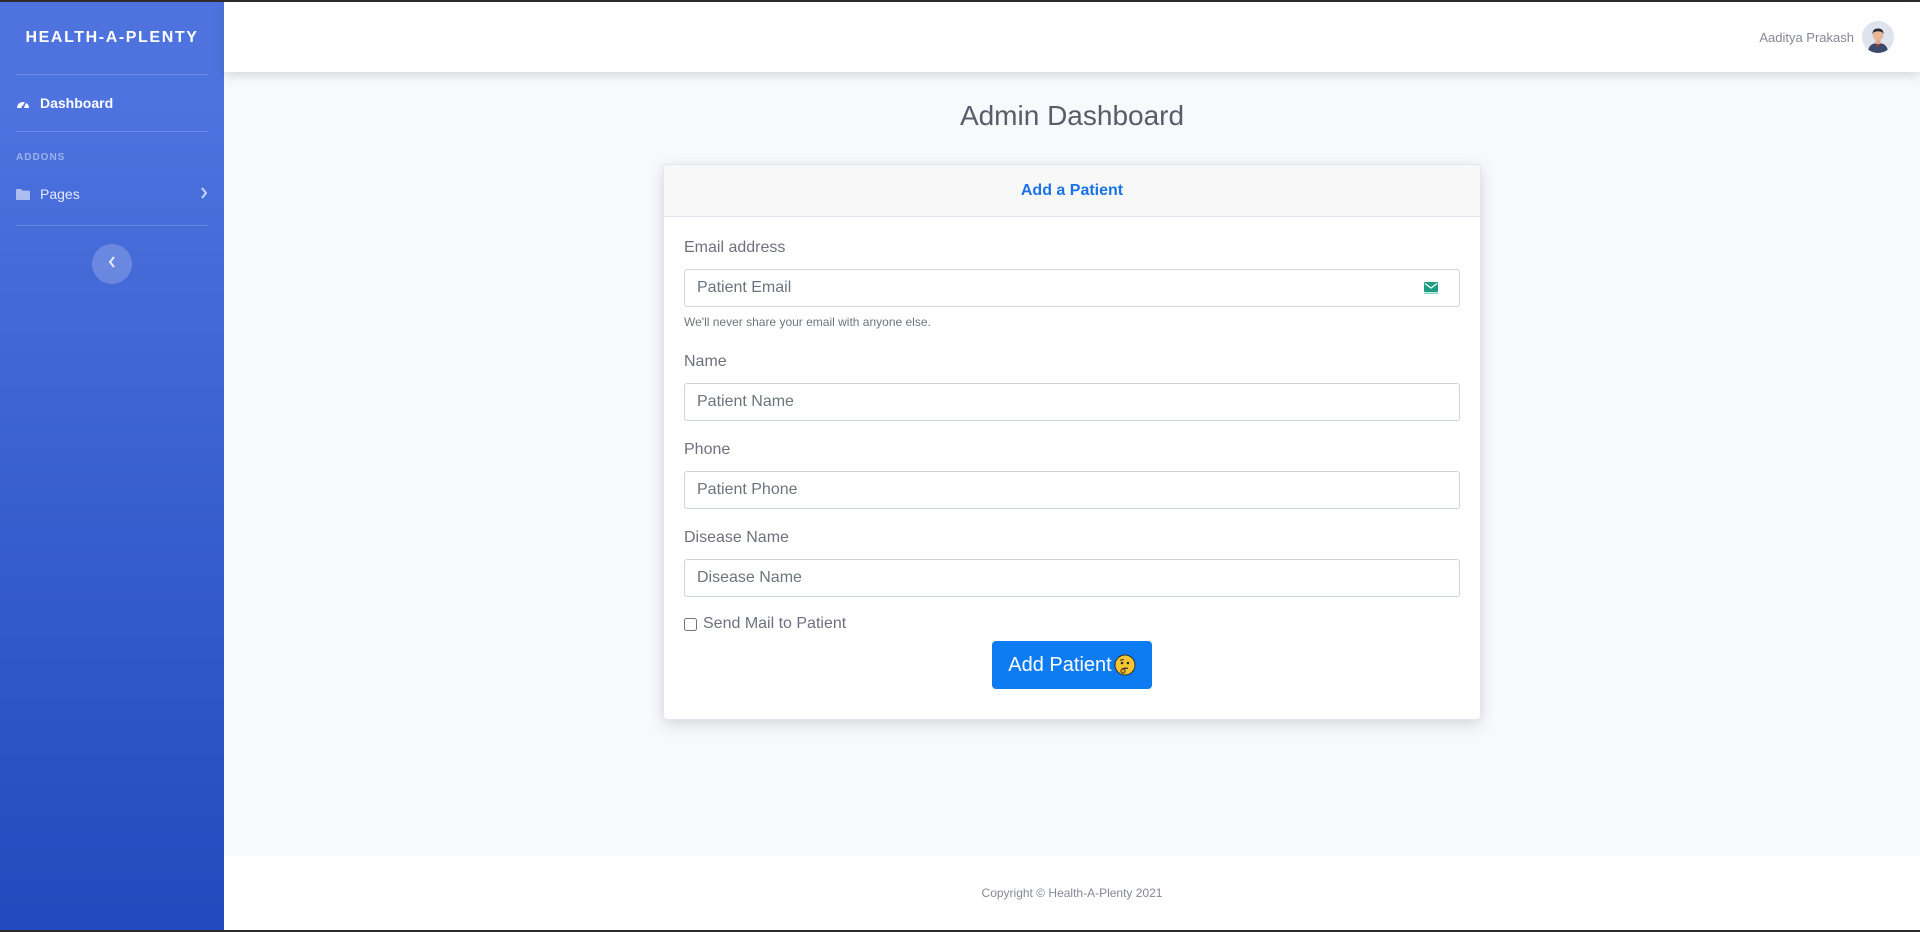 The width and height of the screenshot is (1920, 932). I want to click on phone-field, so click(1072, 490).